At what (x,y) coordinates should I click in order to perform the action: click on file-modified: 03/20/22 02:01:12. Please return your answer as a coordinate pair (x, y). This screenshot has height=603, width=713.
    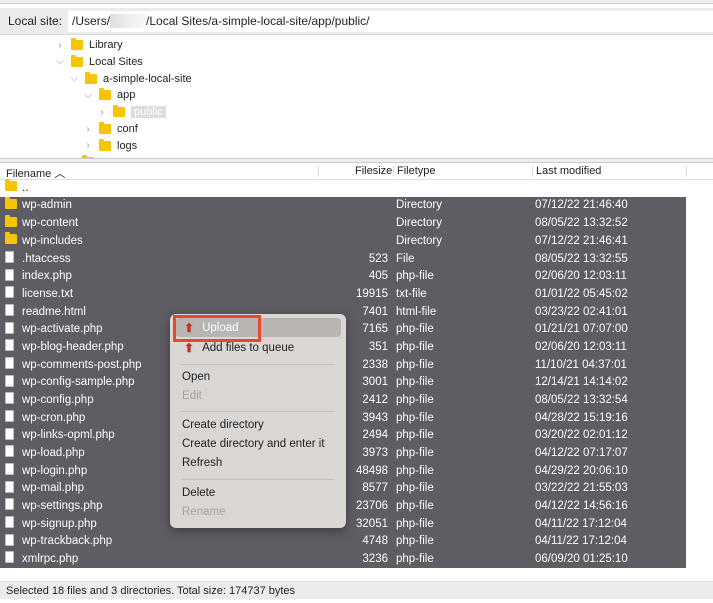
    Looking at the image, I should click on (581, 435).